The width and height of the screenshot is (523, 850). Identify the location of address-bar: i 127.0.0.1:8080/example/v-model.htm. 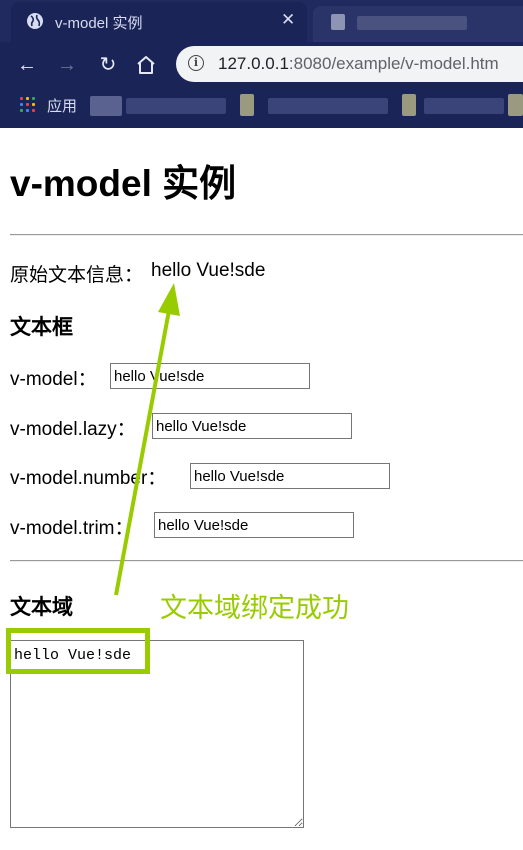
(349, 64).